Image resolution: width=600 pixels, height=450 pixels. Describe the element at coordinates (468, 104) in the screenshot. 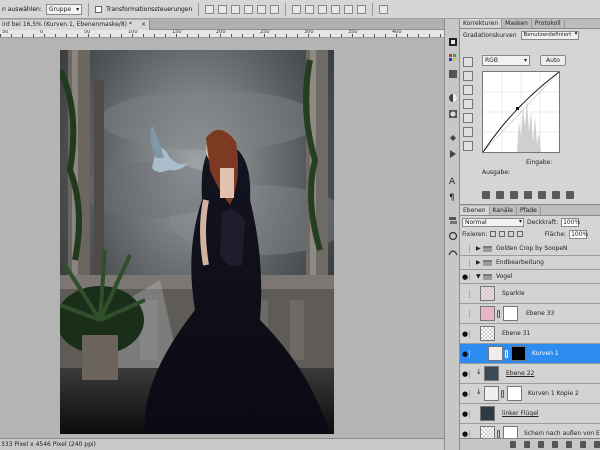

I see `eyedropper-white-icon` at that location.